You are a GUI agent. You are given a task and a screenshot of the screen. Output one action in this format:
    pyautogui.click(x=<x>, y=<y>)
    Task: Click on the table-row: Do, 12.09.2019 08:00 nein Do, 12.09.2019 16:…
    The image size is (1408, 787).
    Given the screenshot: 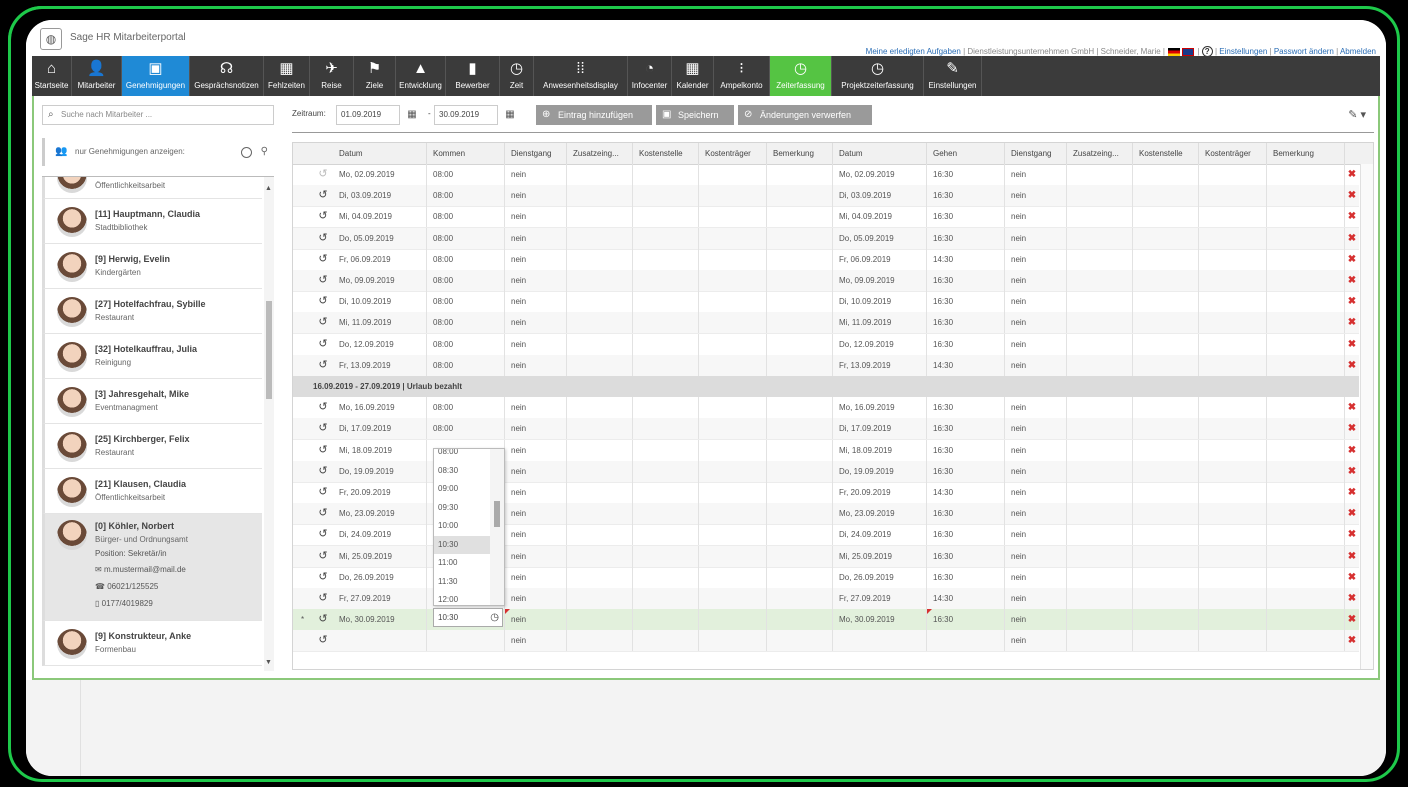 What is the action you would take?
    pyautogui.click(x=826, y=344)
    